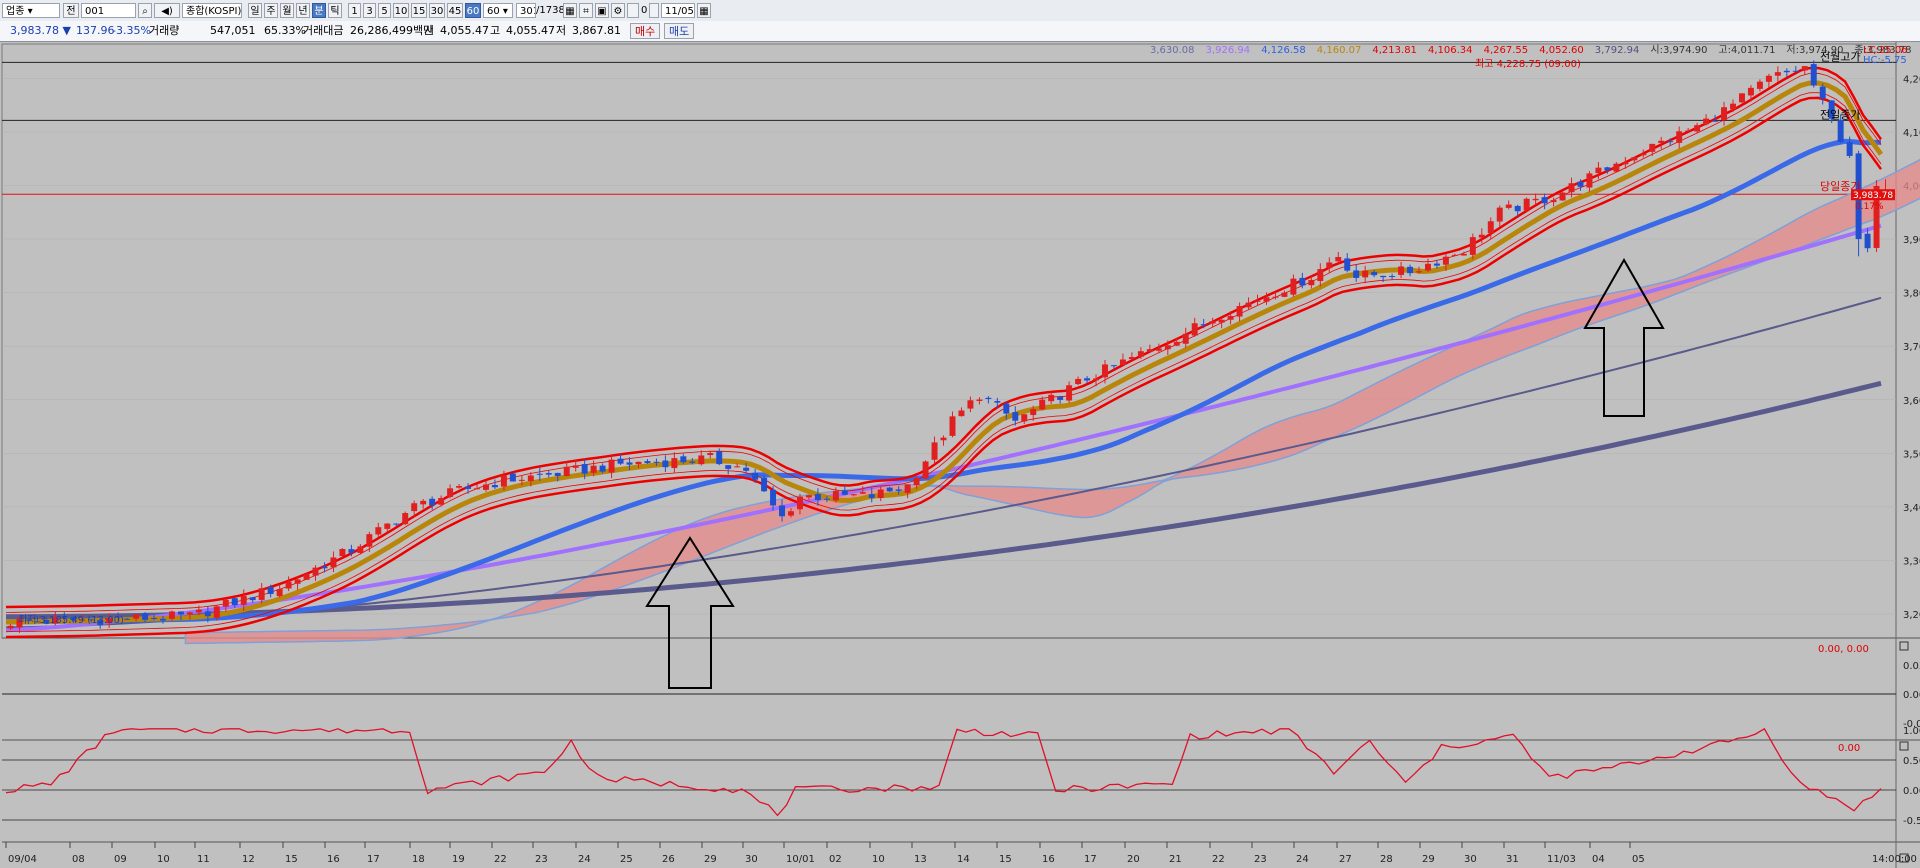  Describe the element at coordinates (1512, 859) in the screenshot. I see `x-tick-label: 31` at that location.